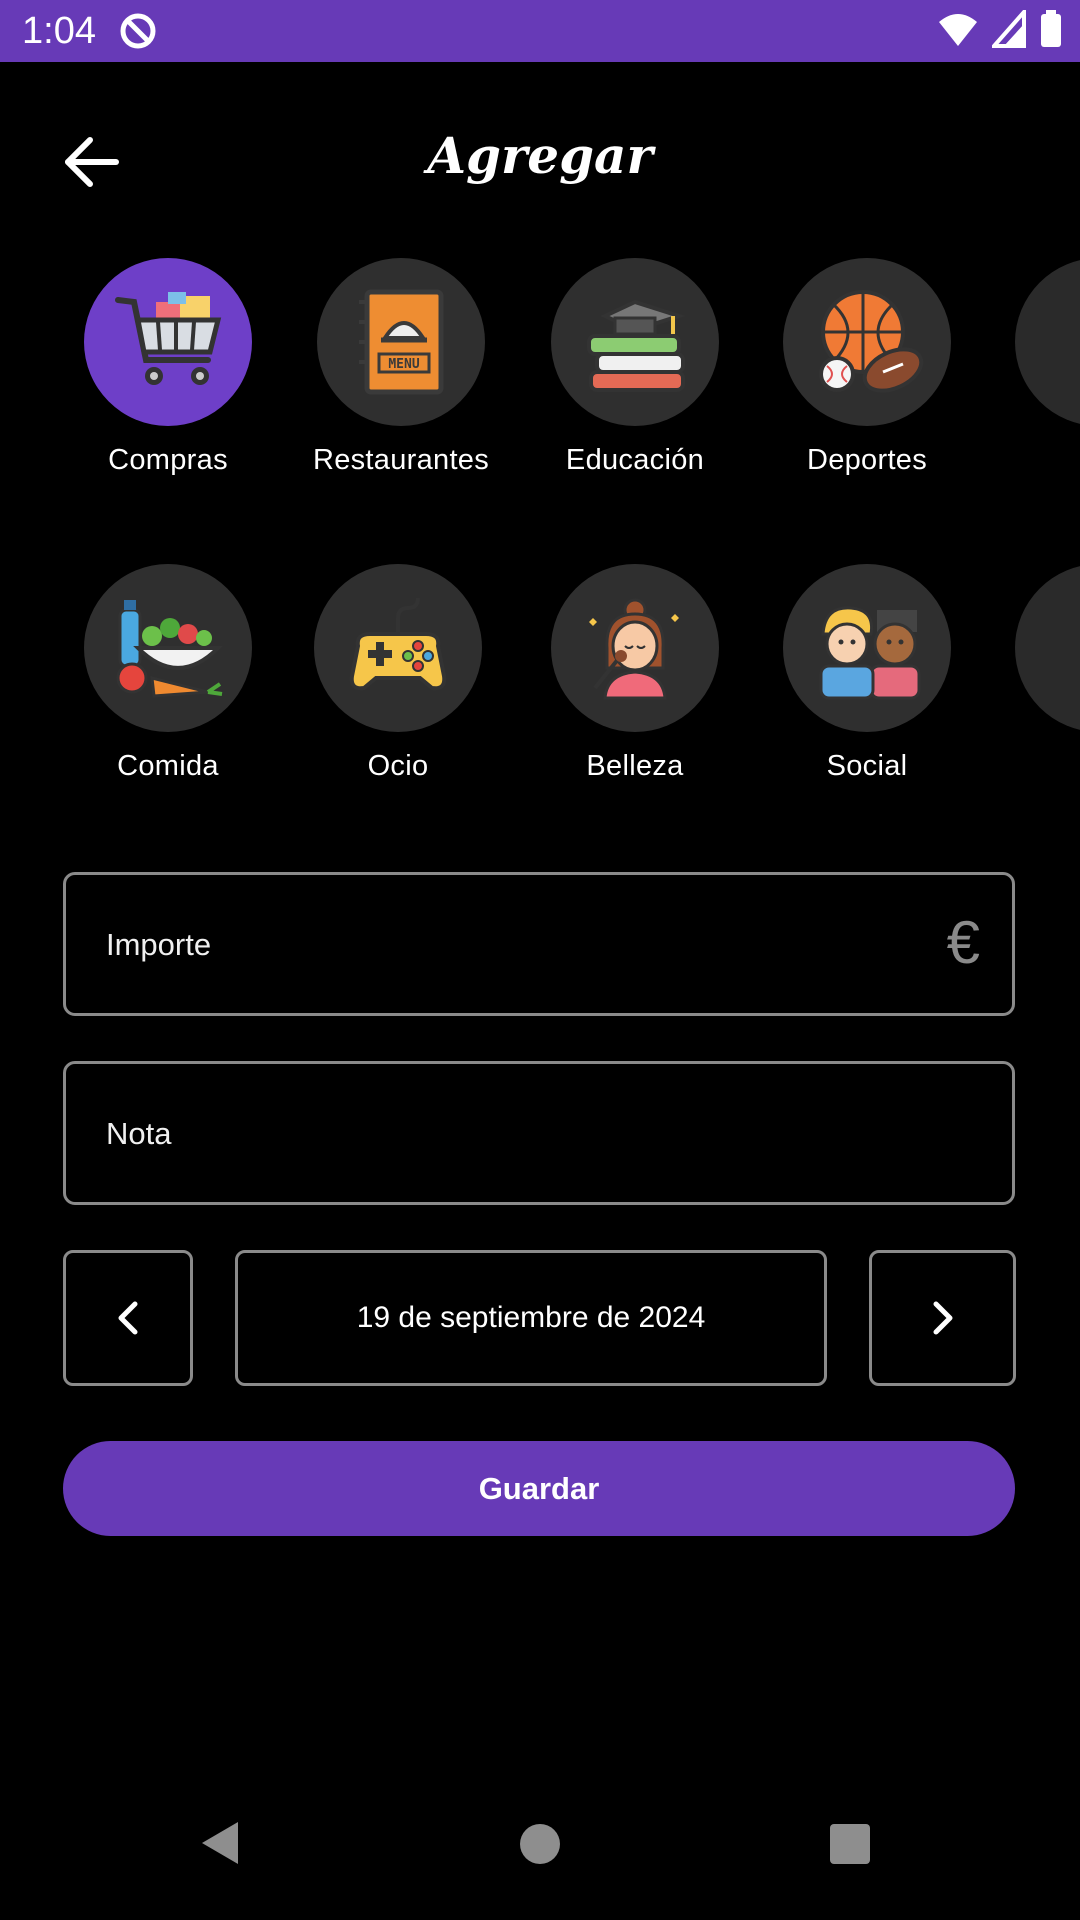 The image size is (1080, 1920). What do you see at coordinates (506, 945) in the screenshot?
I see `amount-input` at bounding box center [506, 945].